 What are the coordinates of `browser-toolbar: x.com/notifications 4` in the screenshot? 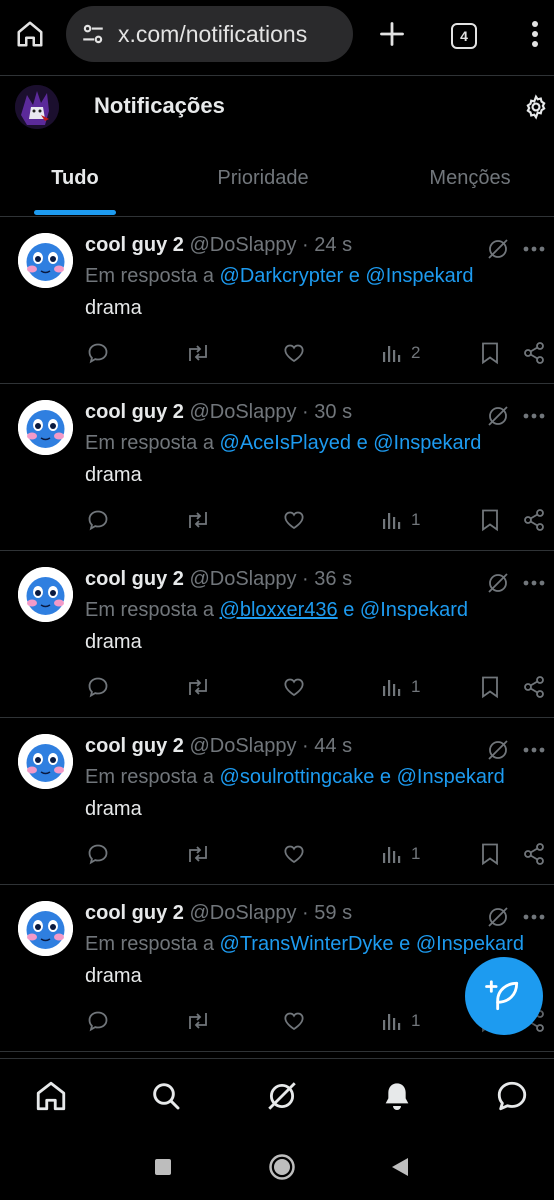 It's located at (277, 38).